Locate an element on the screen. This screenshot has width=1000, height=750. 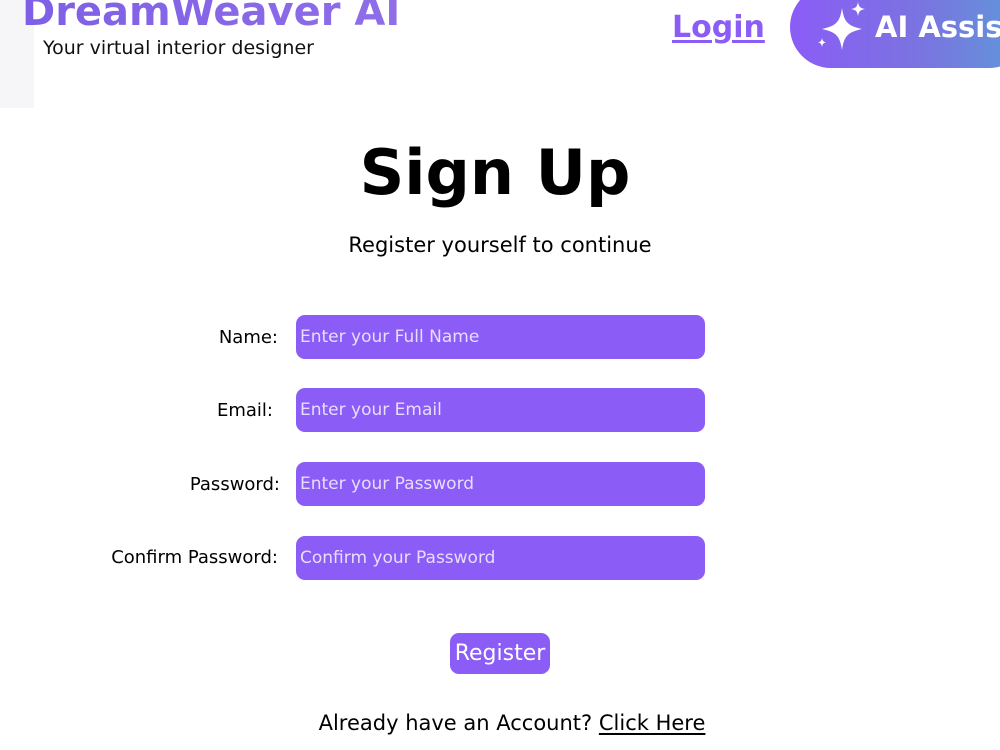
sparkle-icon is located at coordinates (841, 26).